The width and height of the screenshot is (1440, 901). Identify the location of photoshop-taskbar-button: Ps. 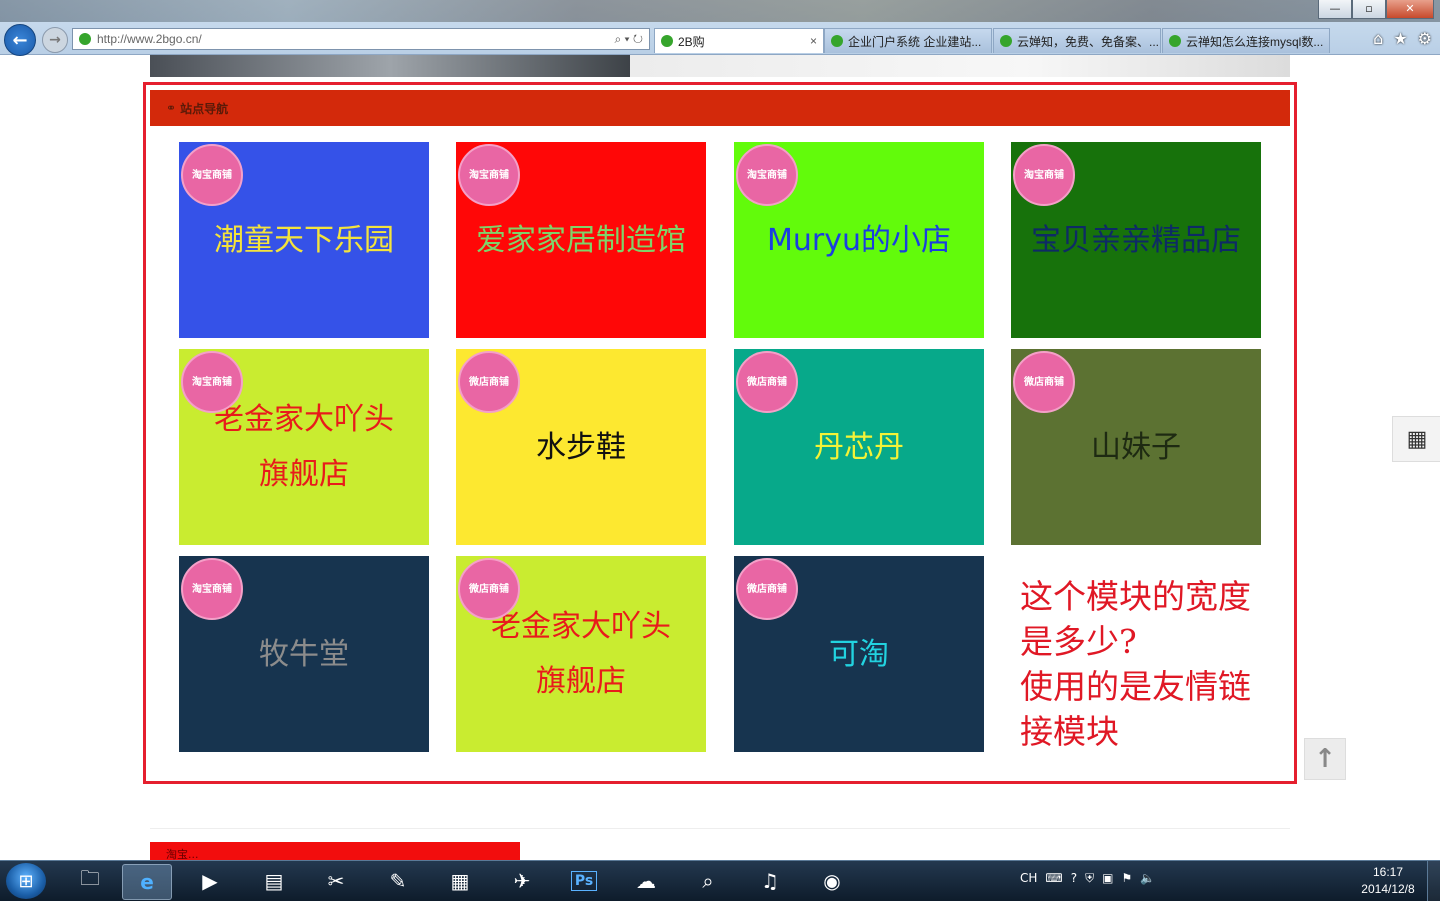
(584, 881).